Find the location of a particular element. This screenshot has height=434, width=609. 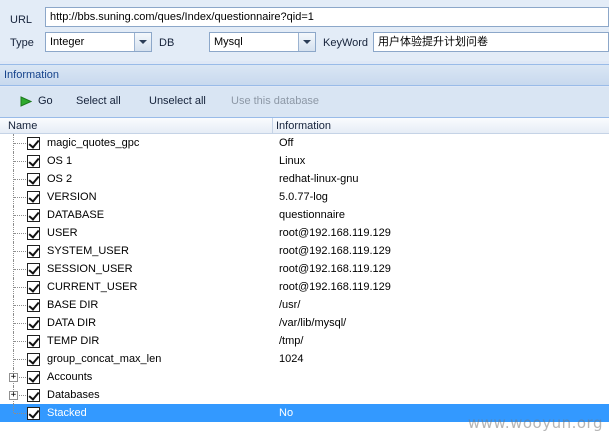

row-information: Linux is located at coordinates (292, 161).